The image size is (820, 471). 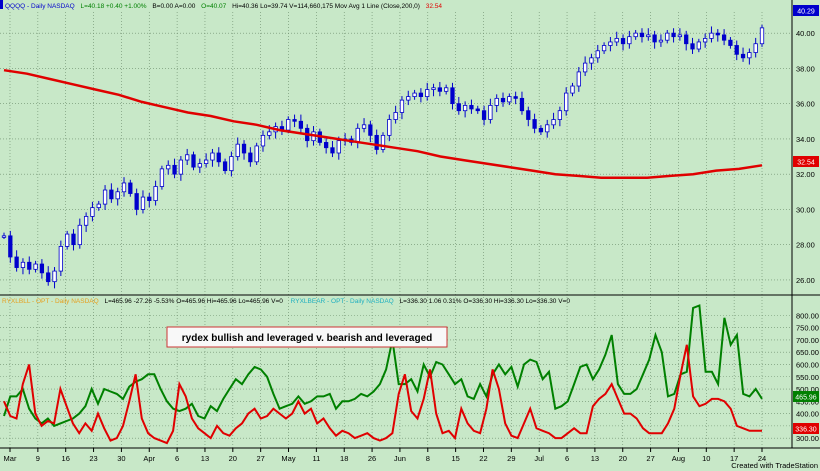 I want to click on quote-label: L=40.18 +0.40 +1.00%, so click(x=114, y=6).